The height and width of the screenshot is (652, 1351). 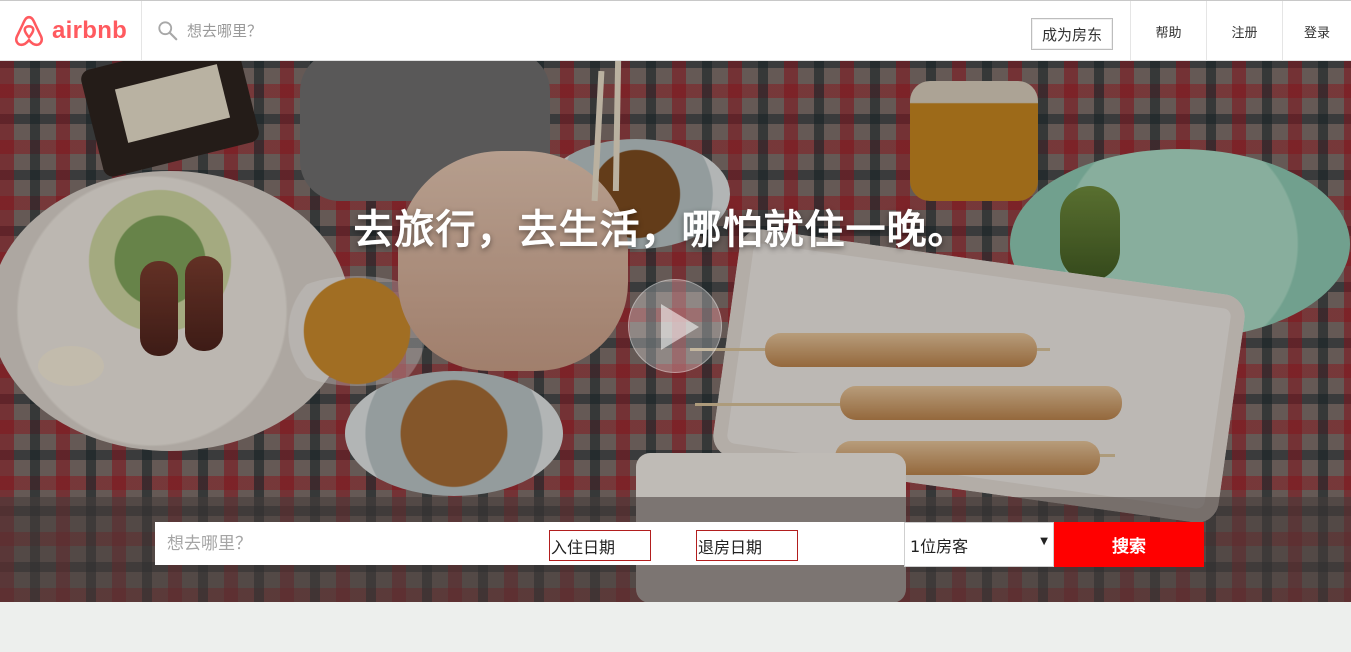 What do you see at coordinates (344, 543) in the screenshot?
I see `destination-input` at bounding box center [344, 543].